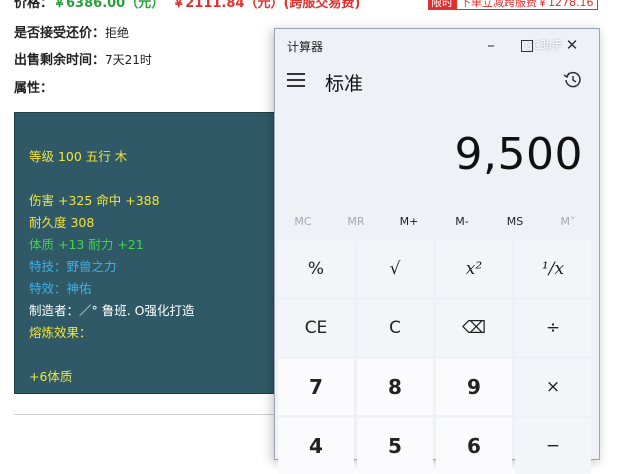 The width and height of the screenshot is (618, 474). I want to click on memory-row: MC MR M+ M- MS M˅, so click(437, 225).